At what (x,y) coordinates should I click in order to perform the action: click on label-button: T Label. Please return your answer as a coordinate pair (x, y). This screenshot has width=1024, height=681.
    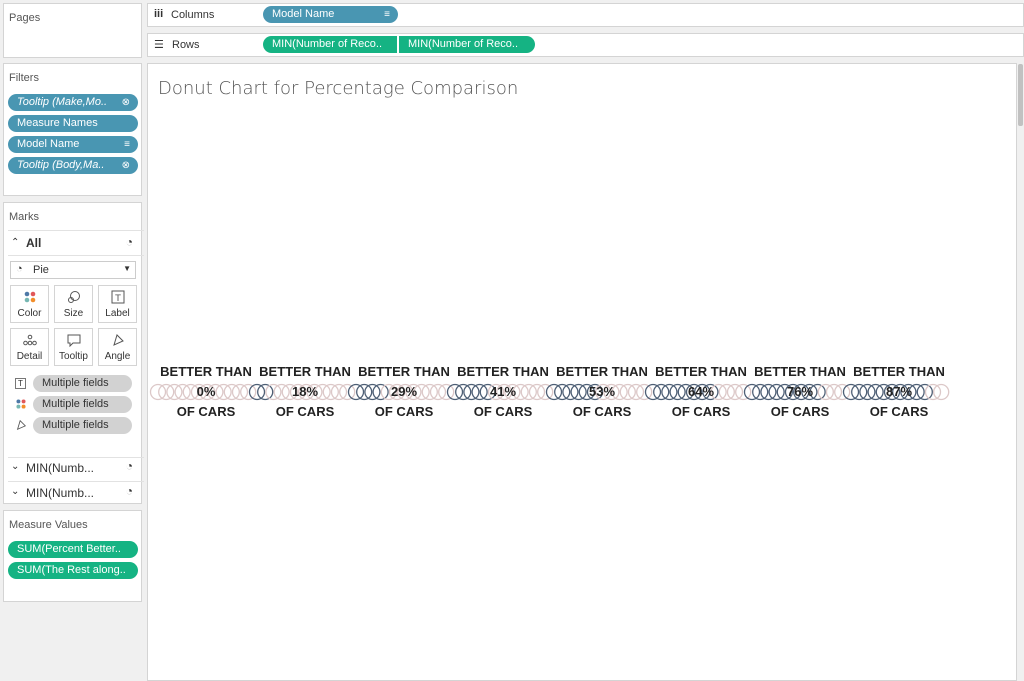
    Looking at the image, I should click on (117, 304).